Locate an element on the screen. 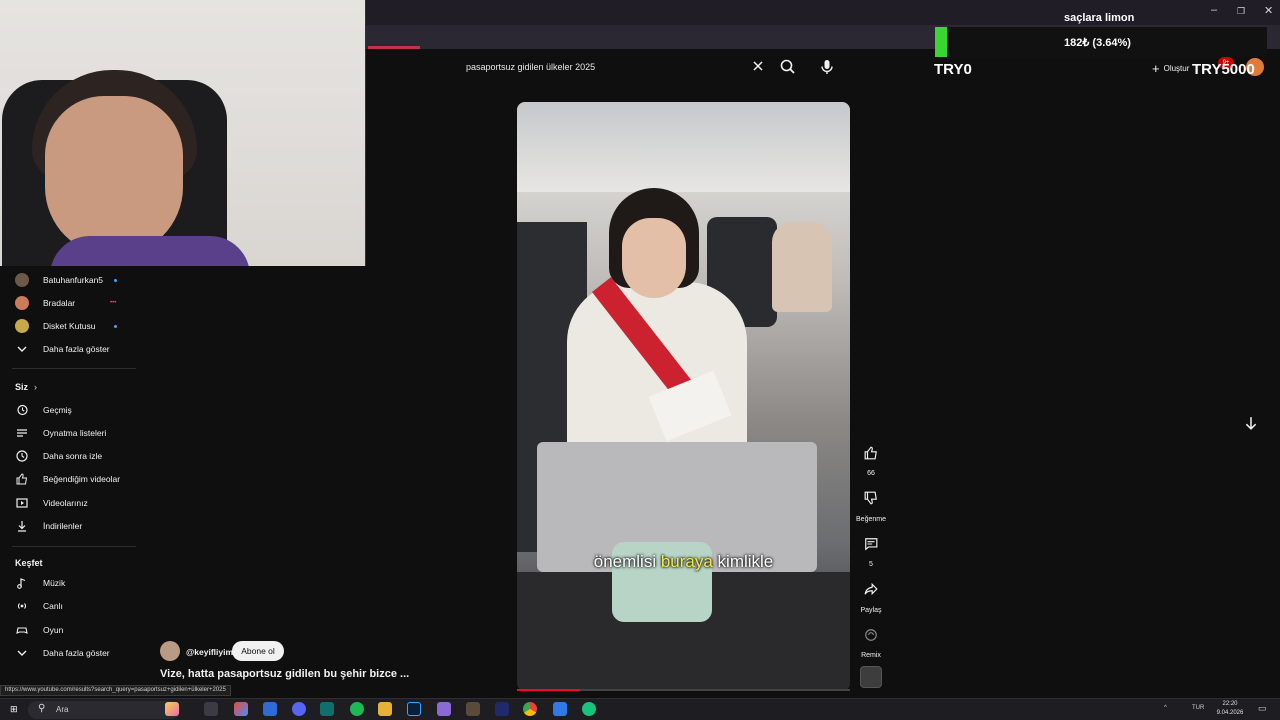 This screenshot has width=1280, height=720. sidebar-item-label: Beğendiğim videolar is located at coordinates (82, 479).